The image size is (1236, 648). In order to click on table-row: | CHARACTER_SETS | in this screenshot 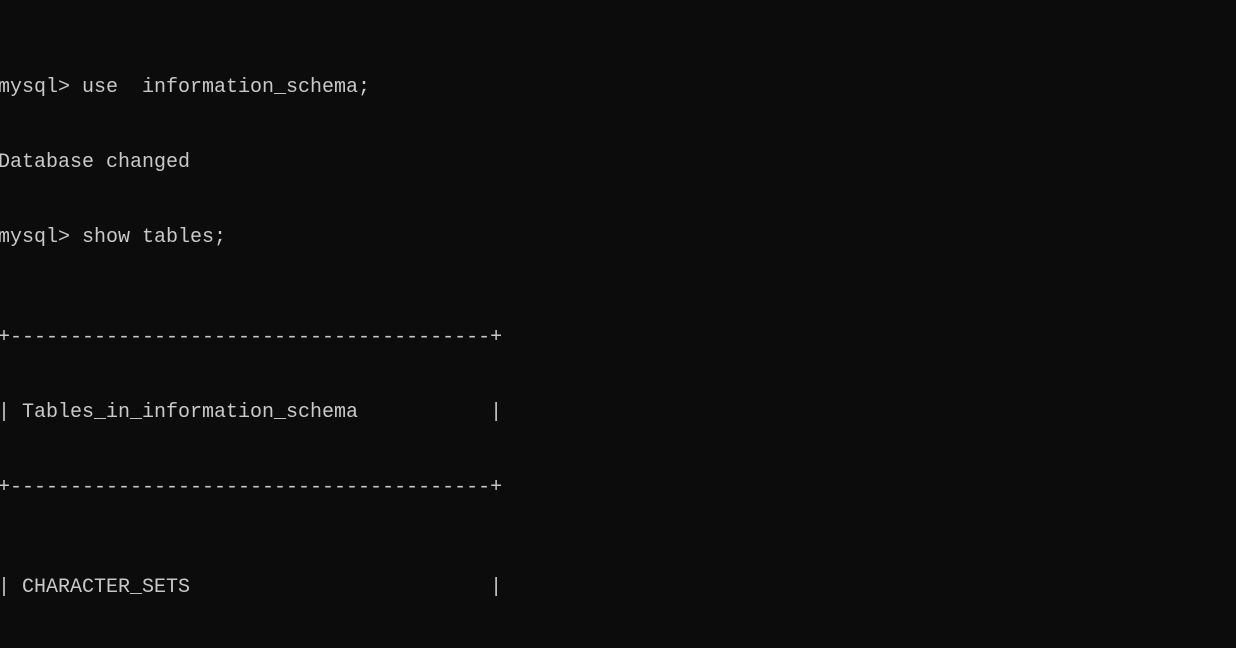, I will do `click(251, 587)`.